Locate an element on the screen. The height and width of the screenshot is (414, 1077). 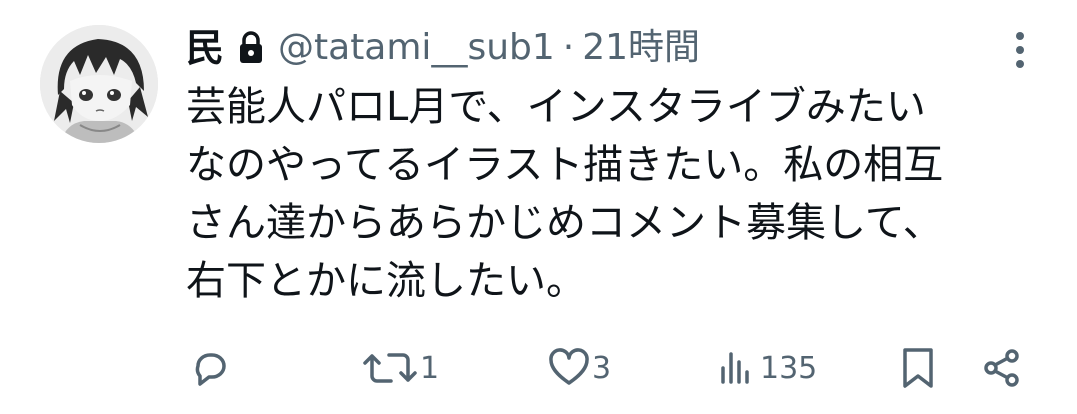
like-icon is located at coordinates (569, 368).